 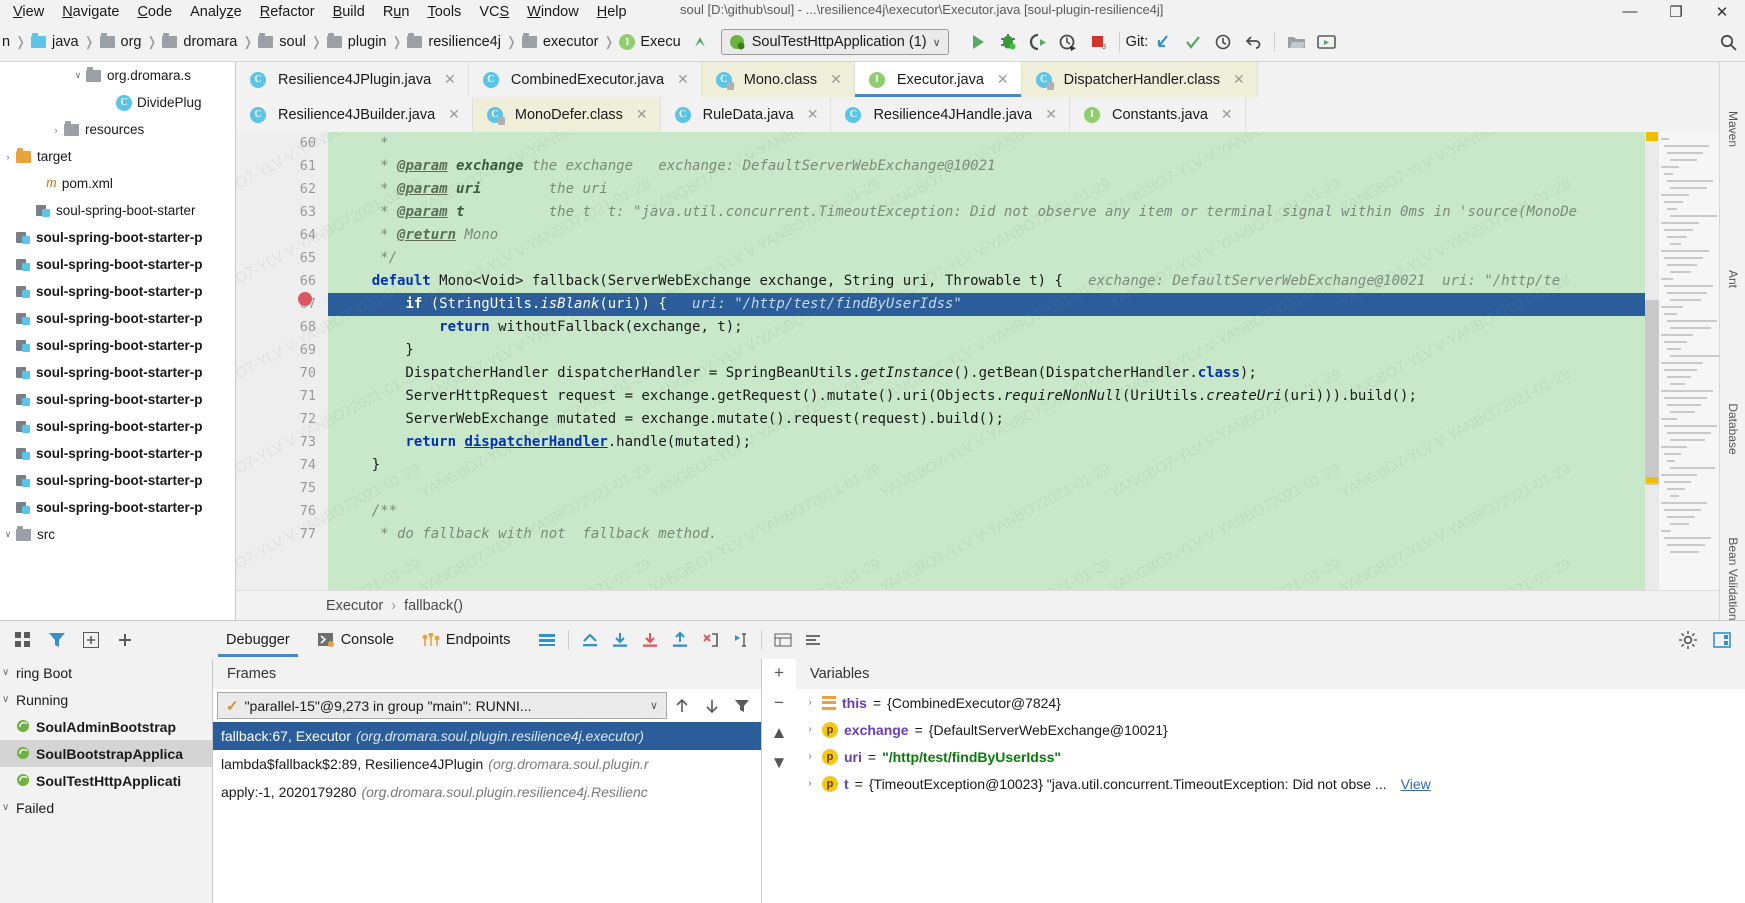 I want to click on show-execution-point-icon, so click(x=590, y=640).